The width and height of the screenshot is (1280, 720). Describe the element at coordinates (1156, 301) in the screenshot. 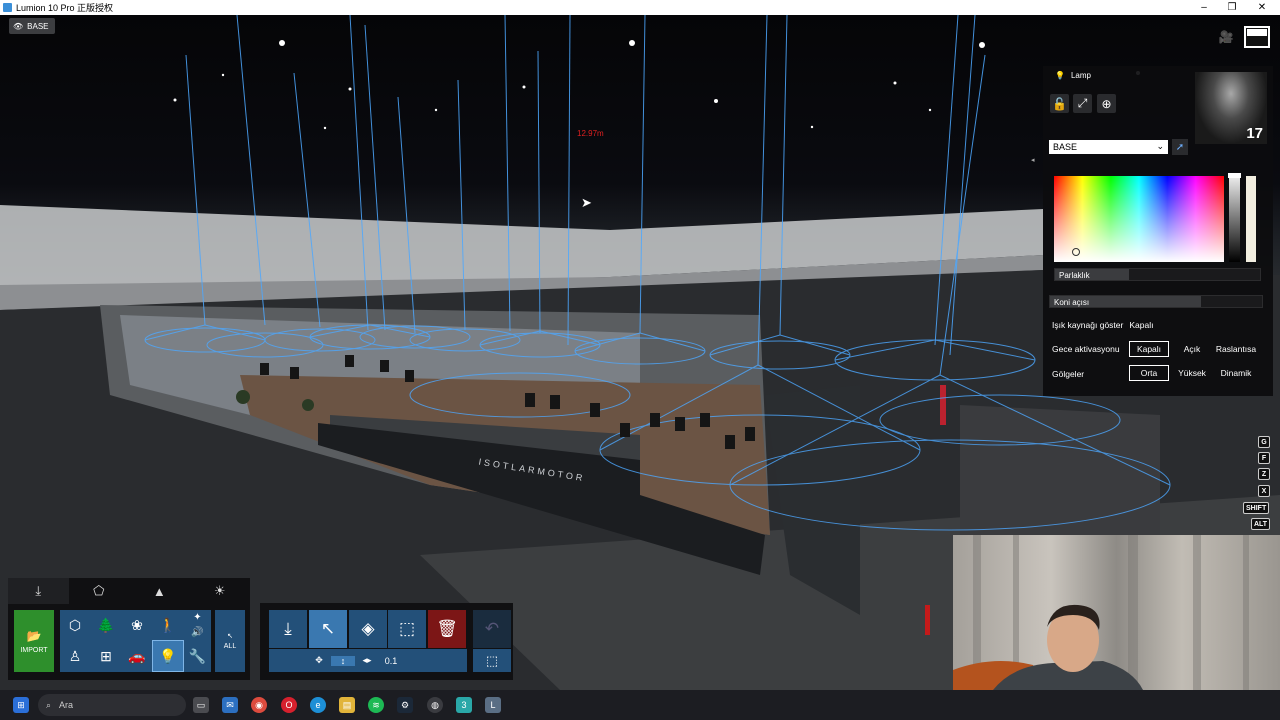

I see `cone-angle-slider: Koni açısı` at that location.